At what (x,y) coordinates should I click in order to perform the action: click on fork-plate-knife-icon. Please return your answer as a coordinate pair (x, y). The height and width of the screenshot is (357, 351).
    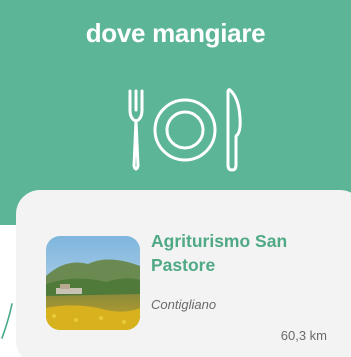
    Looking at the image, I should click on (185, 130).